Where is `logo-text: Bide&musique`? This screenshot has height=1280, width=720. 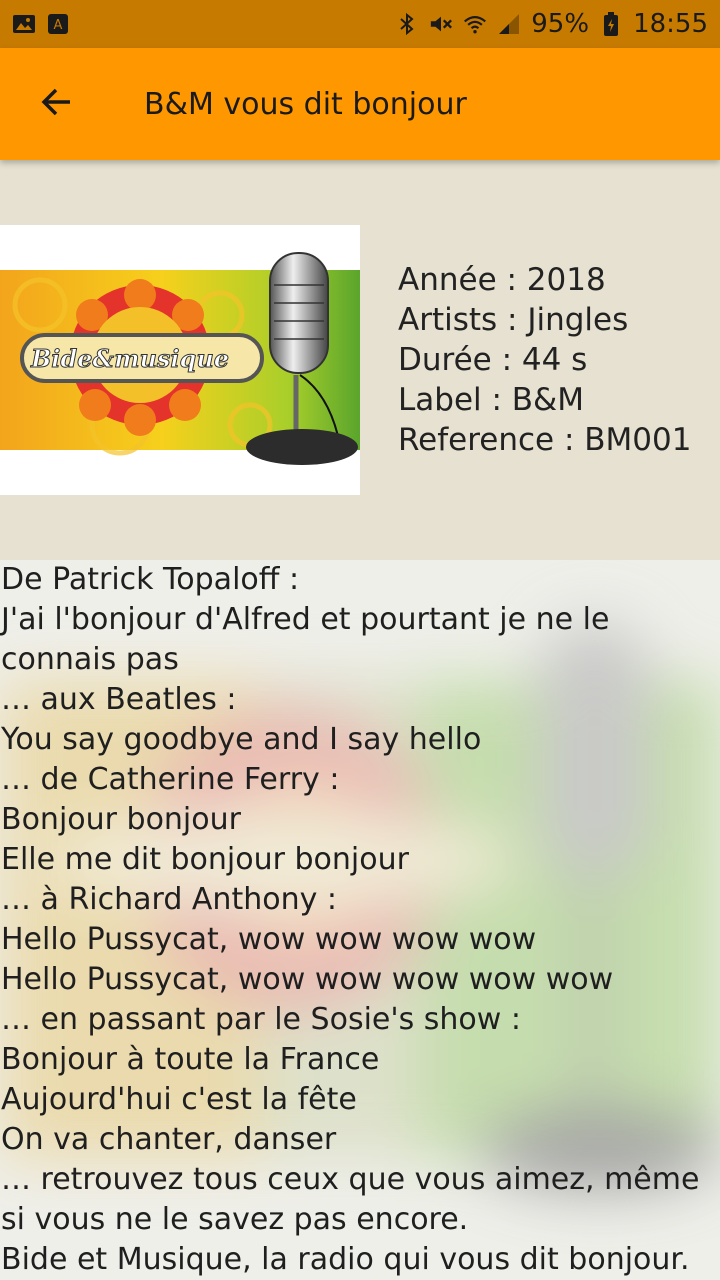
logo-text: Bide&musique is located at coordinates (129, 358).